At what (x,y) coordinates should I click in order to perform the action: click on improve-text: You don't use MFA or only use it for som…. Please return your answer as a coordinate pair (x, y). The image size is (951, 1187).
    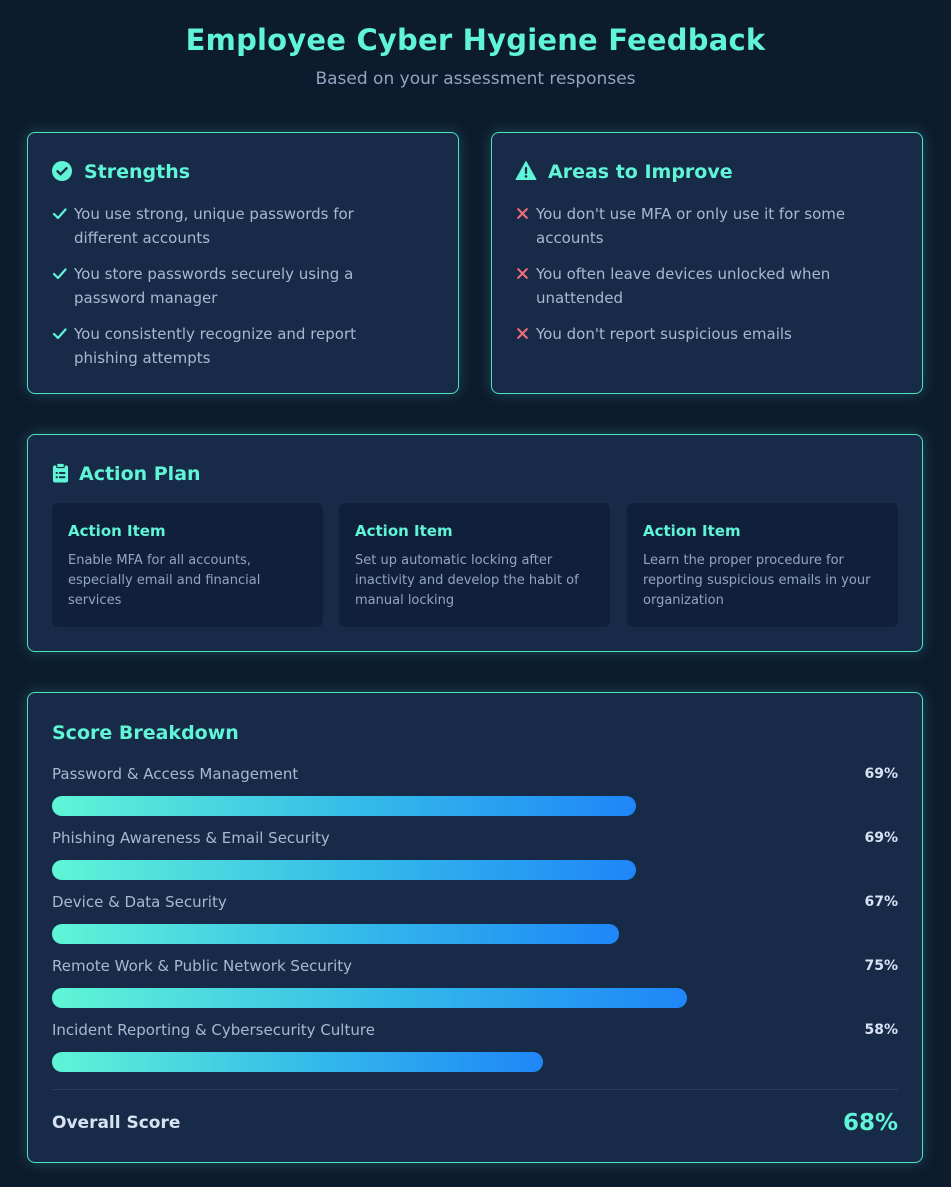
    Looking at the image, I should click on (691, 226).